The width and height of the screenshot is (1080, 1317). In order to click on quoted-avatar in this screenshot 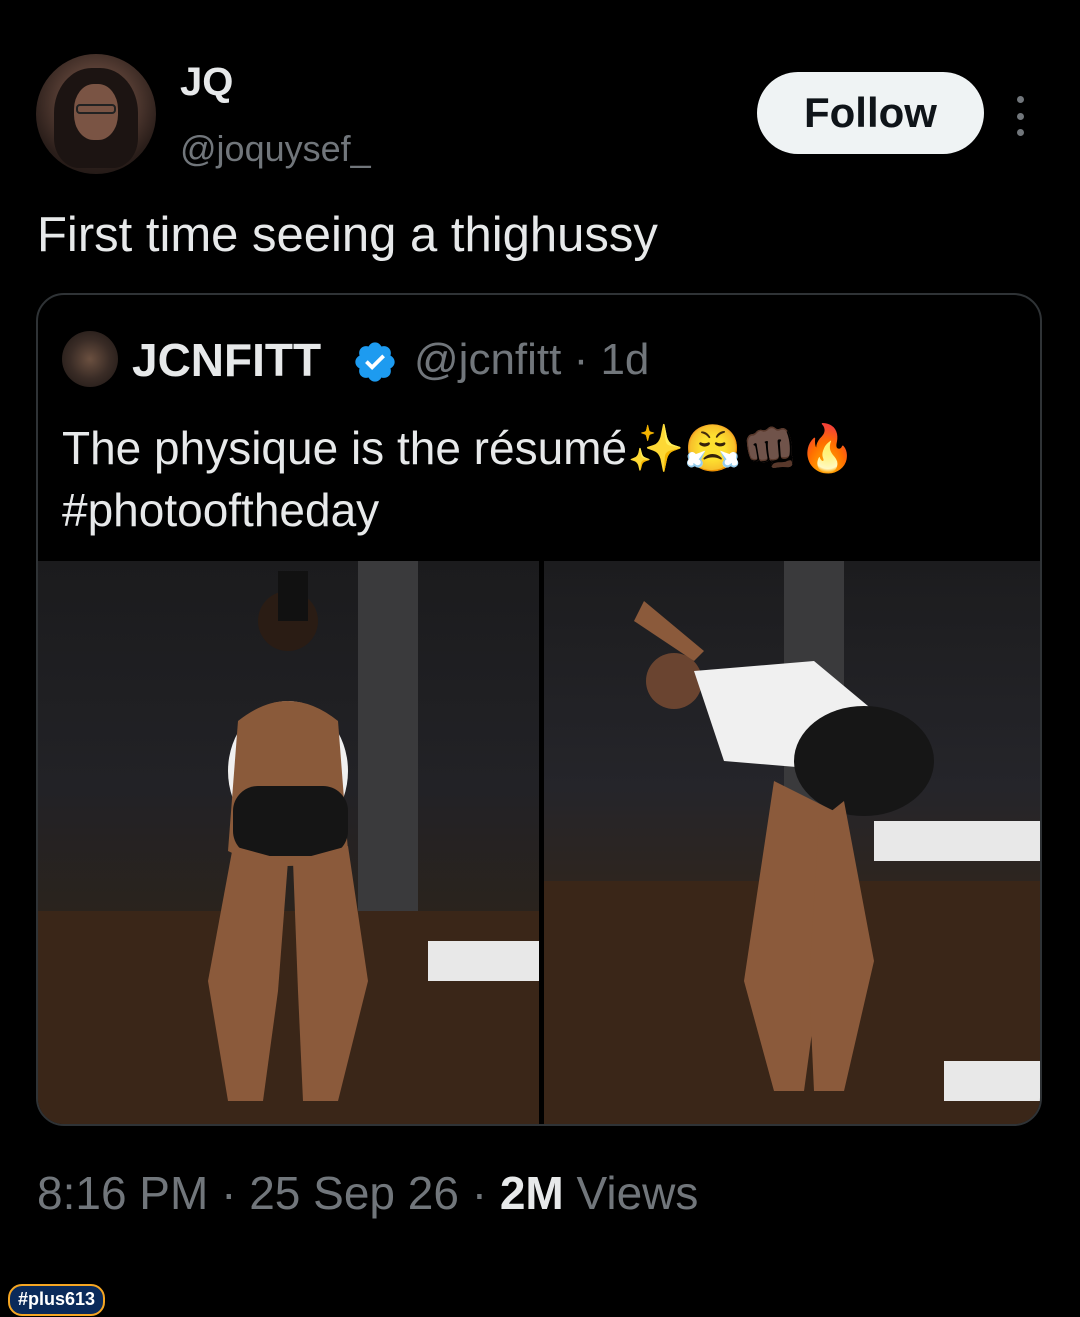, I will do `click(90, 359)`.